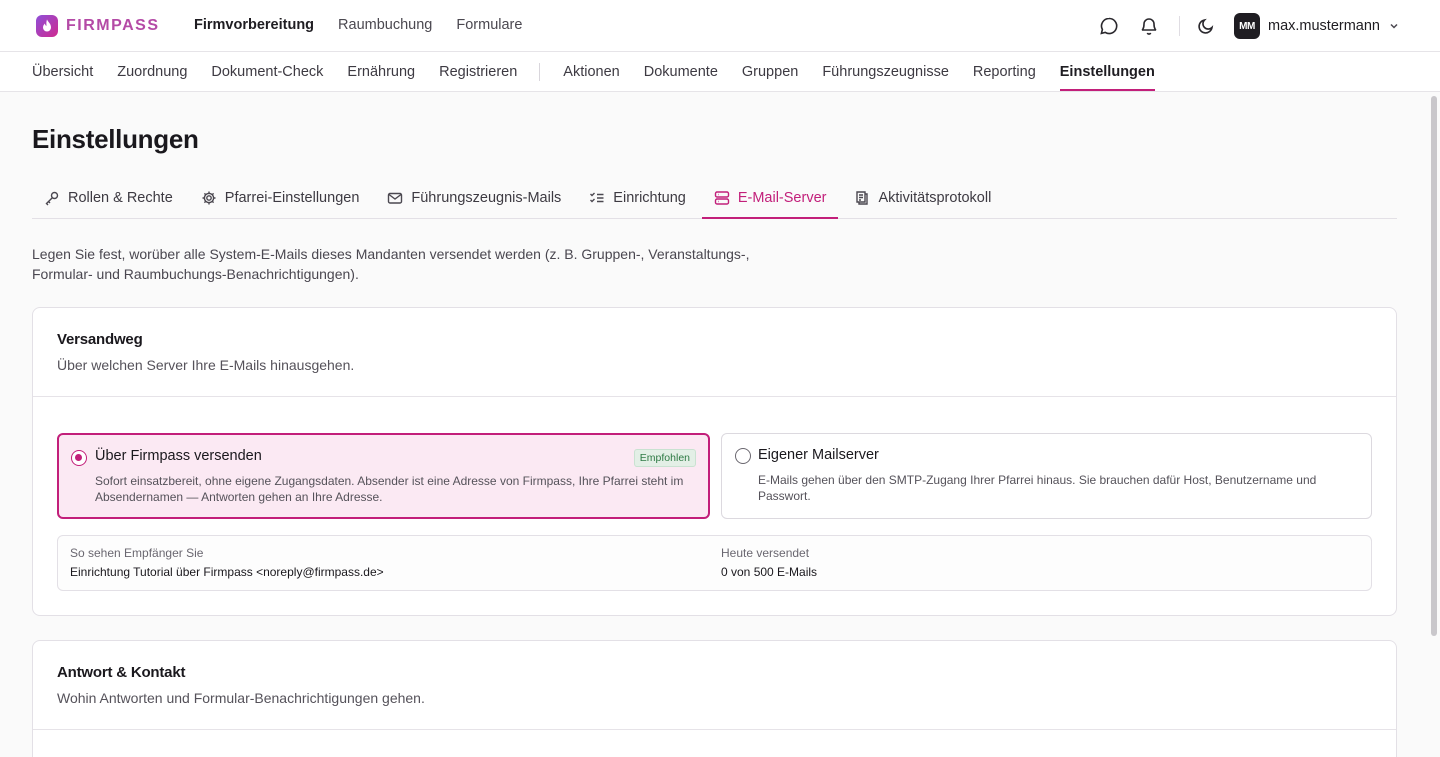 The image size is (1440, 757). I want to click on tab-pfarrei-einstellungen: Pfarrei-Einstellungen, so click(280, 198).